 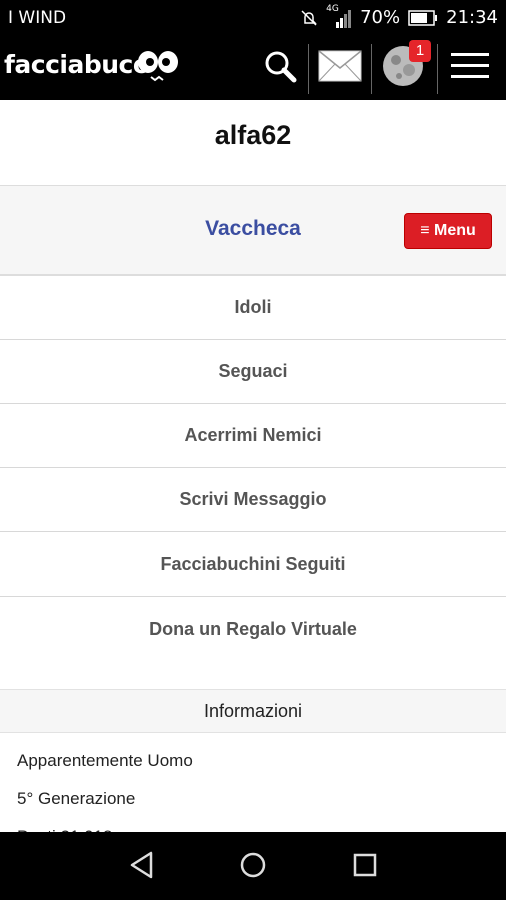 What do you see at coordinates (253, 18) in the screenshot?
I see `status-bar: I WIND 4G 70% 21:34` at bounding box center [253, 18].